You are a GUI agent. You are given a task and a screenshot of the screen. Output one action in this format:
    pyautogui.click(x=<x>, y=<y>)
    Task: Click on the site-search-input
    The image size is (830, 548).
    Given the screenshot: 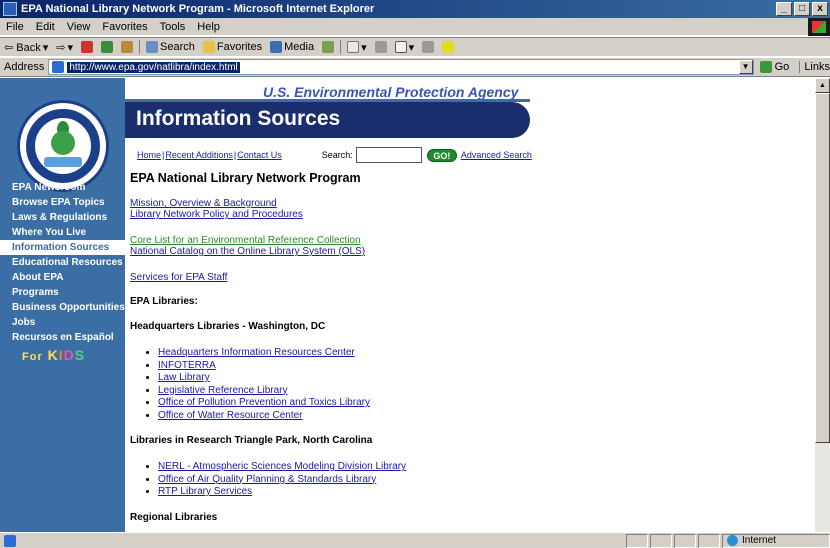 What is the action you would take?
    pyautogui.click(x=388, y=155)
    